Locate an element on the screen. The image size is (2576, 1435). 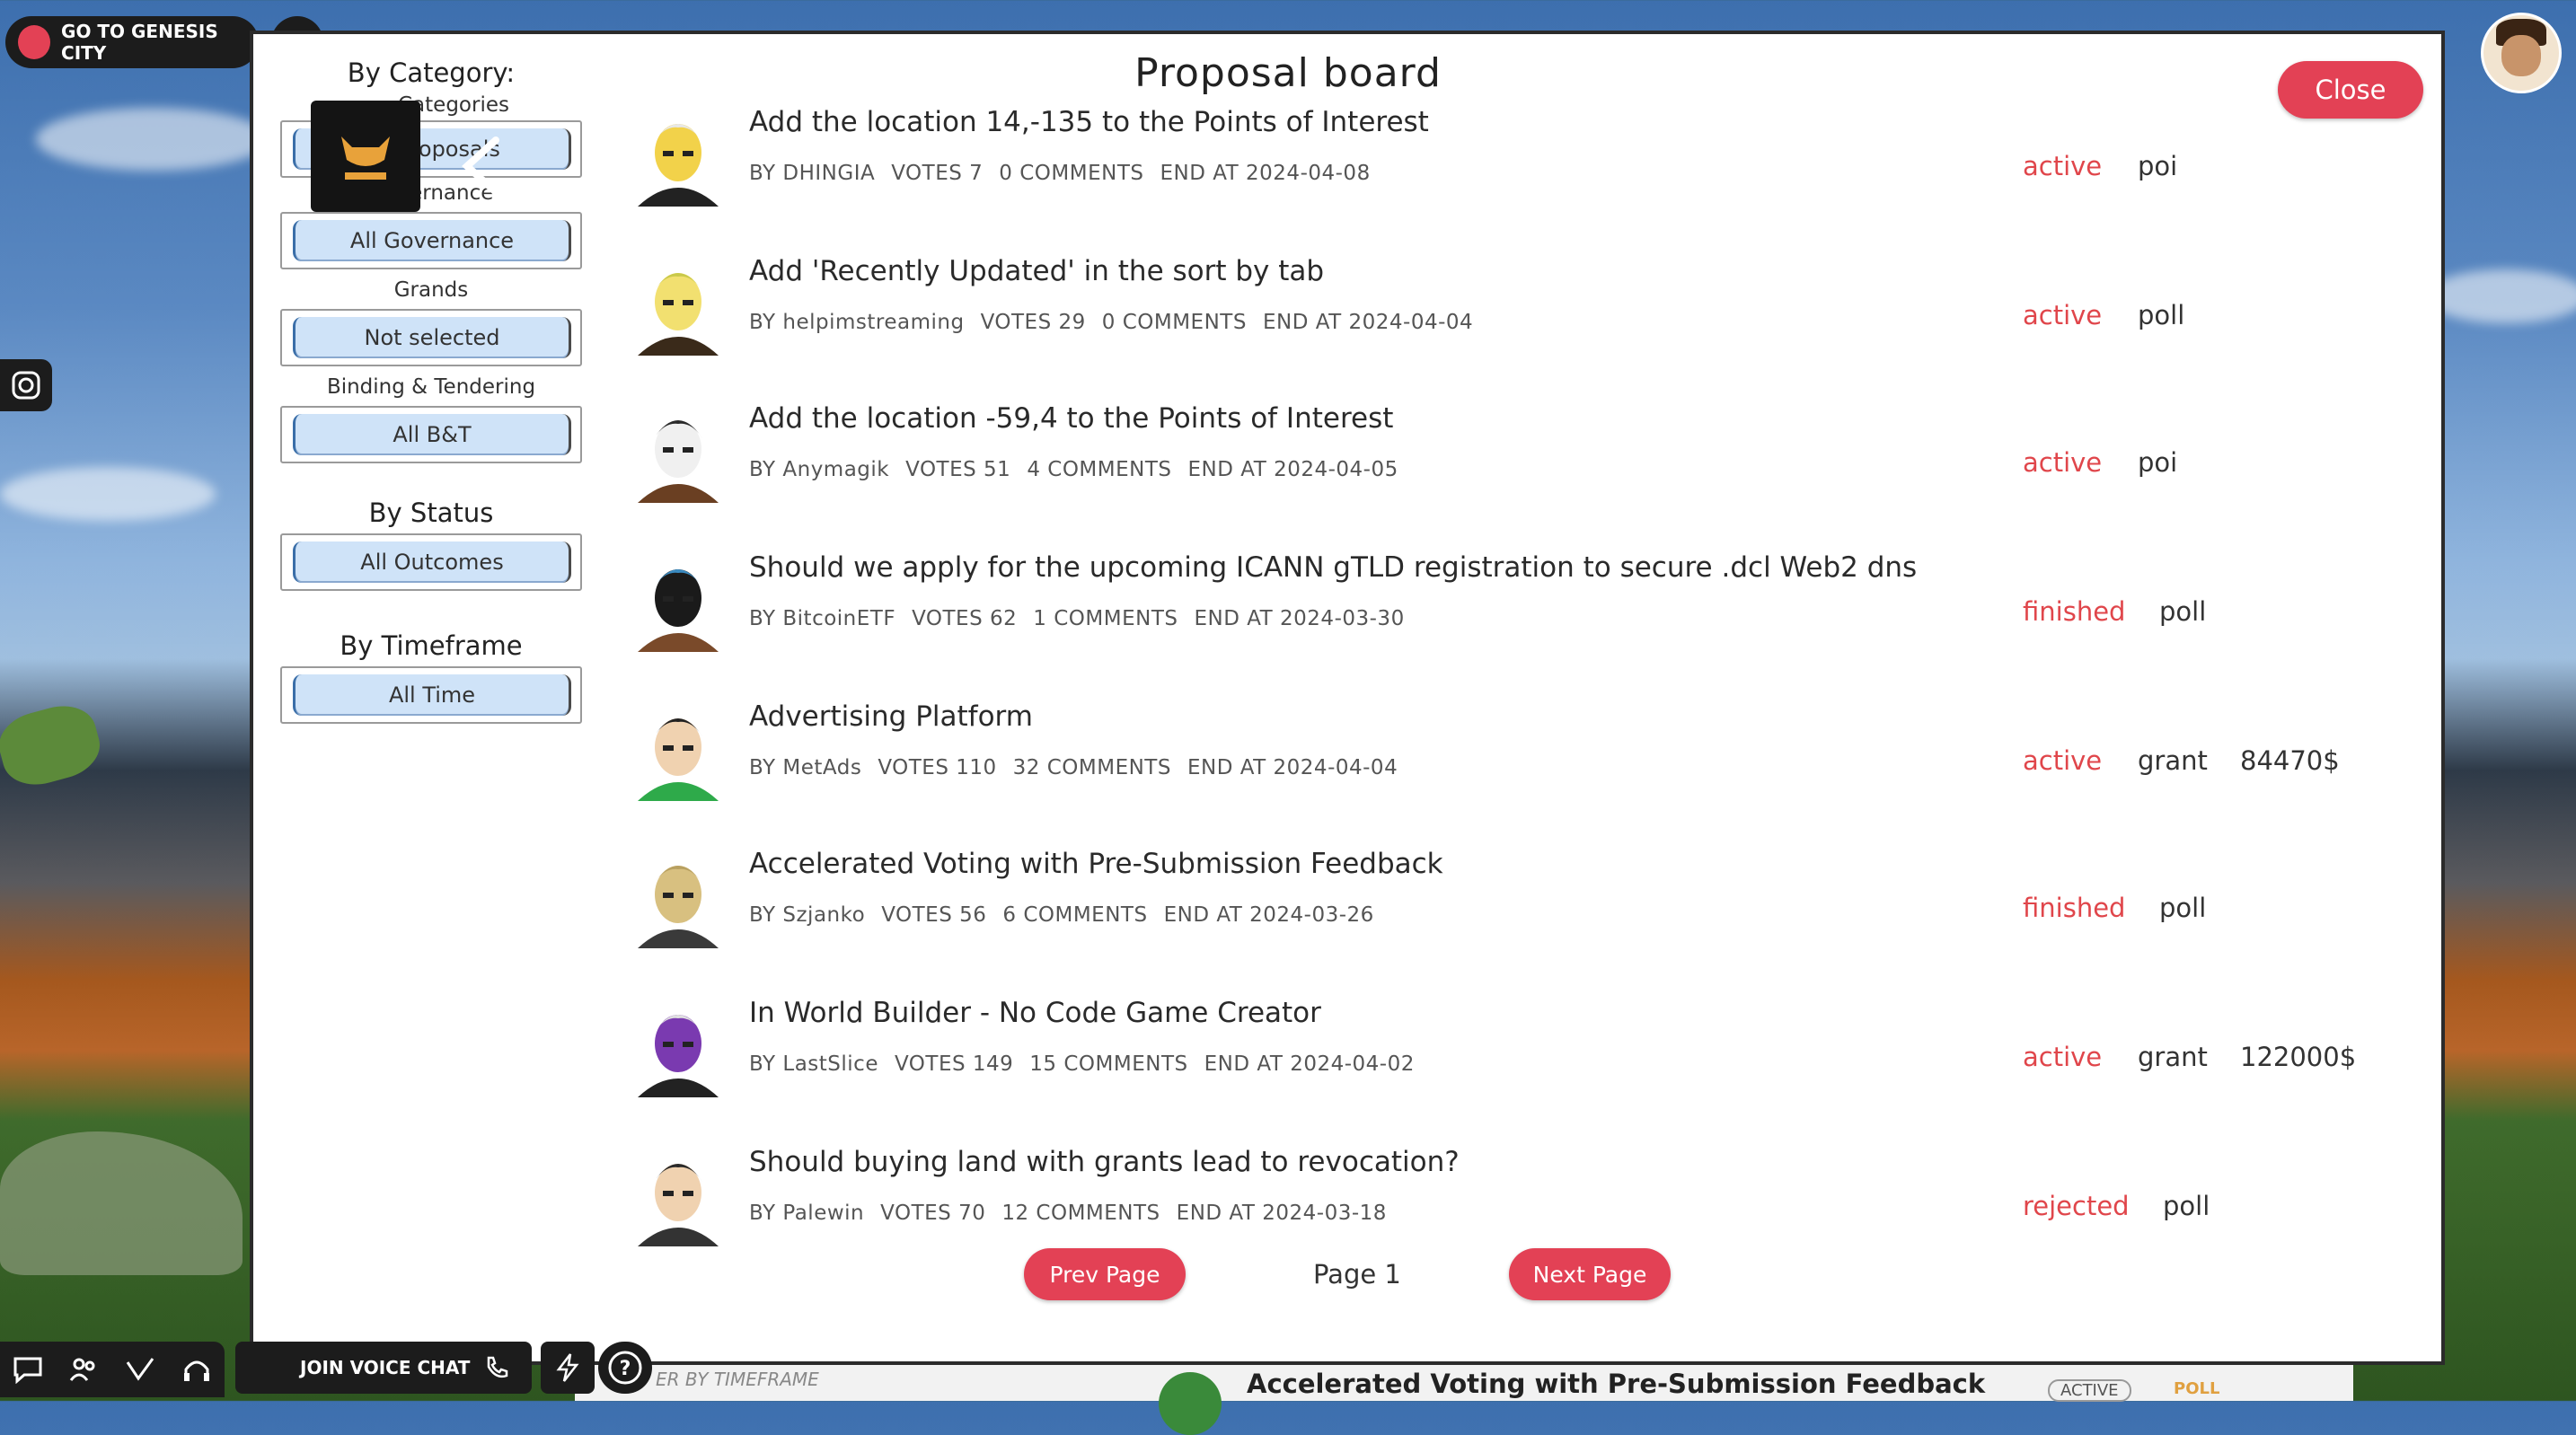
proposal-grant-amount: 122000$ is located at coordinates (2298, 1057).